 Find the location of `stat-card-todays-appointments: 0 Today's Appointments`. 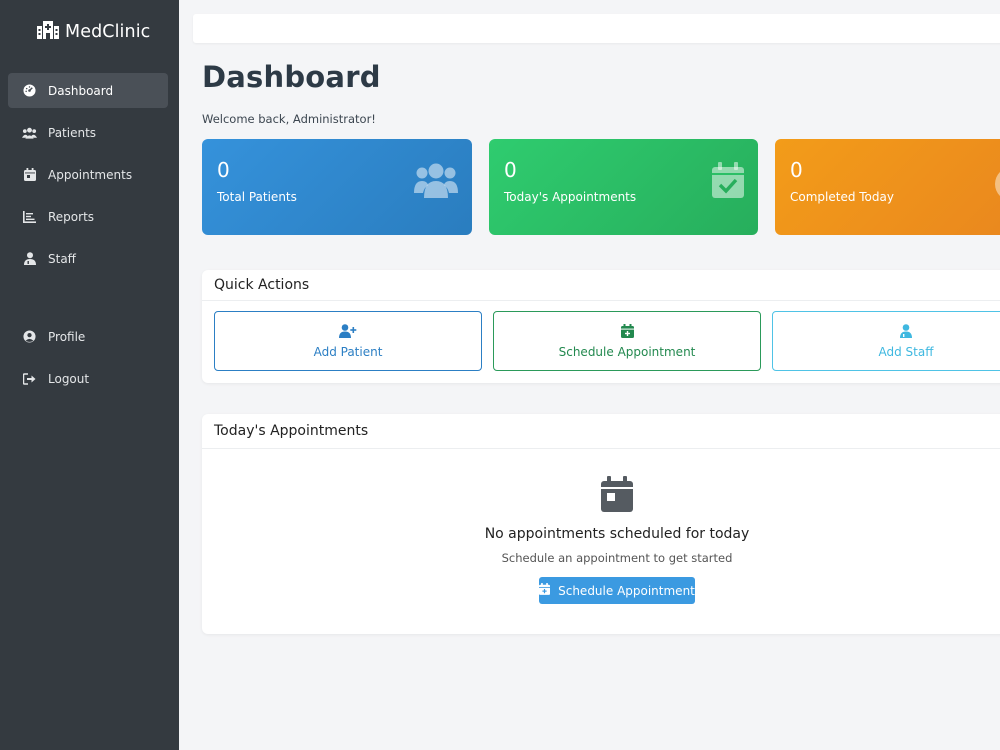

stat-card-todays-appointments: 0 Today's Appointments is located at coordinates (623, 187).